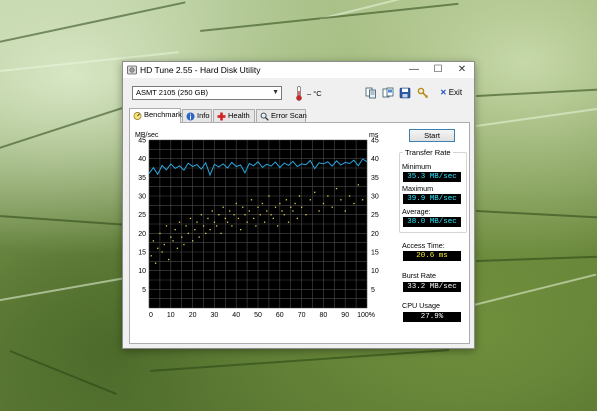  What do you see at coordinates (438, 70) in the screenshot?
I see `maximize-button: ☐` at bounding box center [438, 70].